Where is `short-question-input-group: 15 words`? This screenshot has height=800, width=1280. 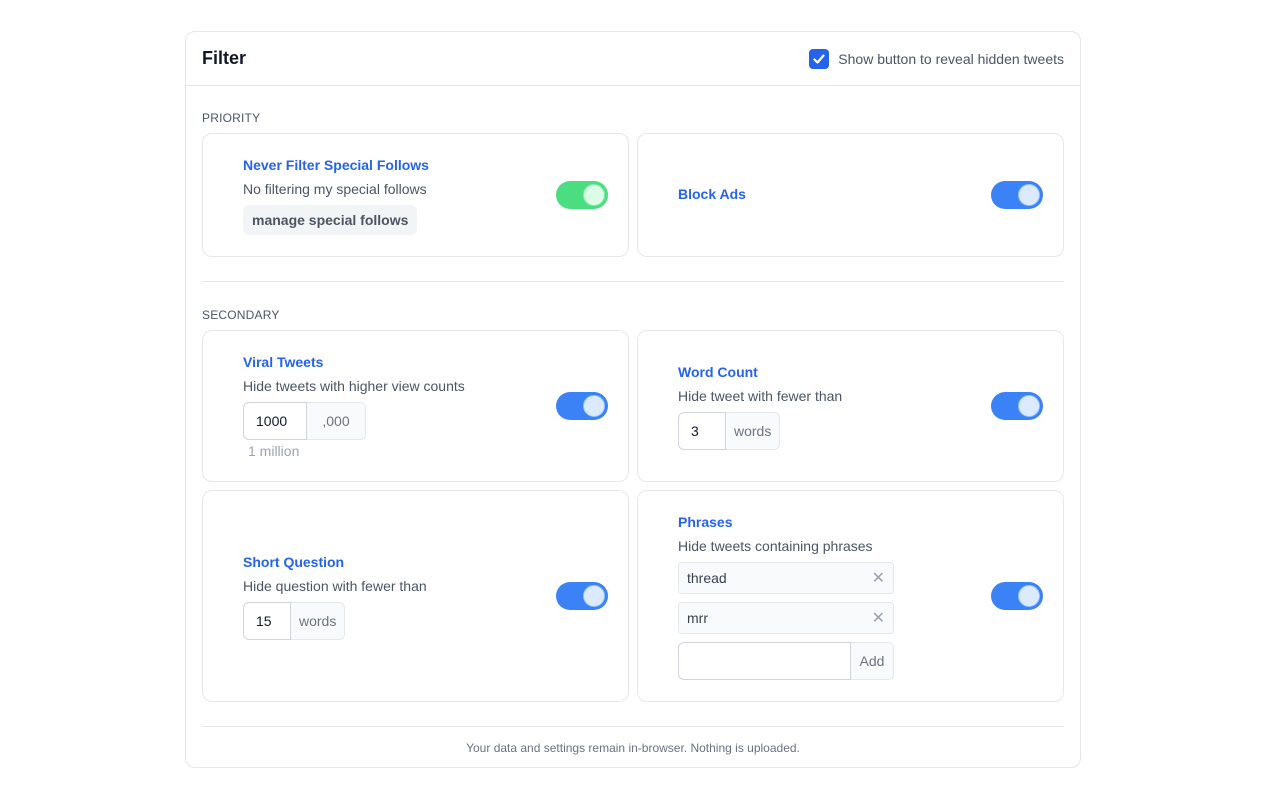 short-question-input-group: 15 words is located at coordinates (335, 621).